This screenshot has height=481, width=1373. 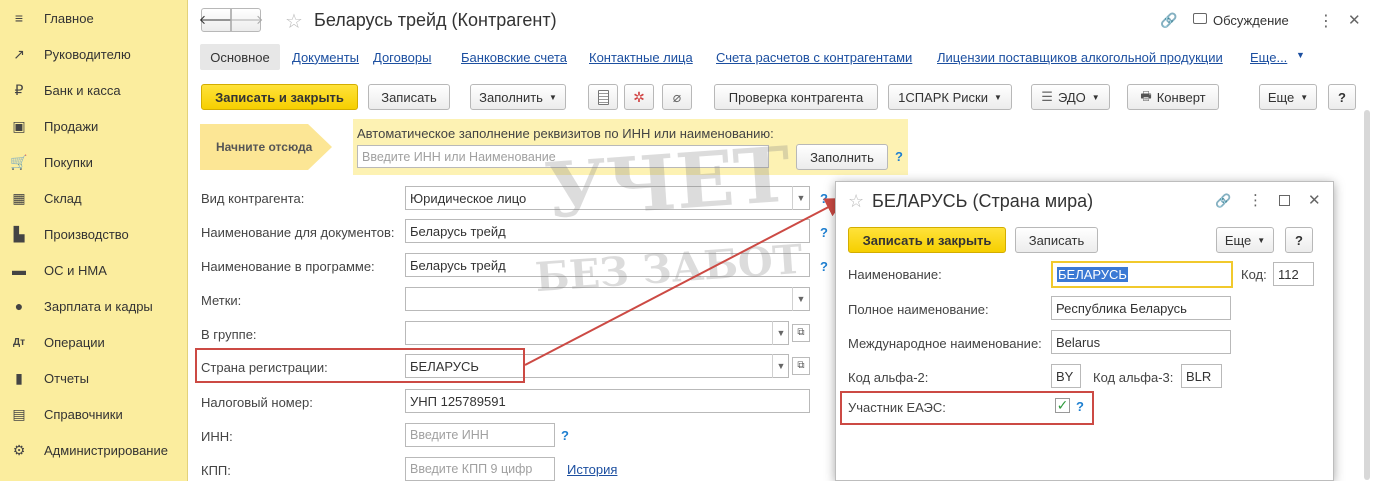 What do you see at coordinates (1288, 97) in the screenshot?
I see `more-button: Еще ▼` at bounding box center [1288, 97].